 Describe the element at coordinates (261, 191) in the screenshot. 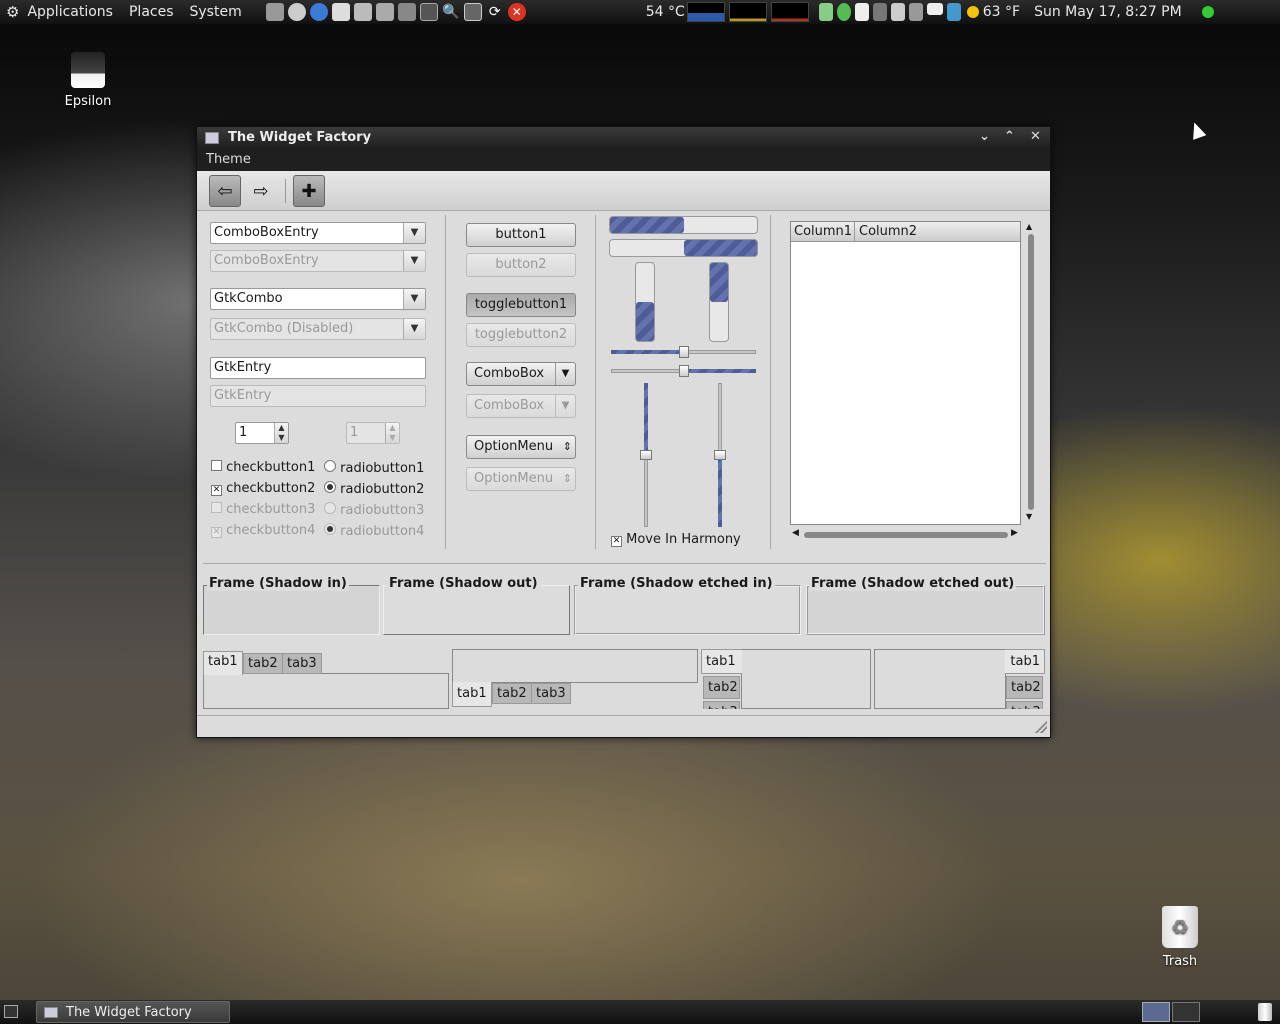

I see `forward-button: ⇨` at that location.